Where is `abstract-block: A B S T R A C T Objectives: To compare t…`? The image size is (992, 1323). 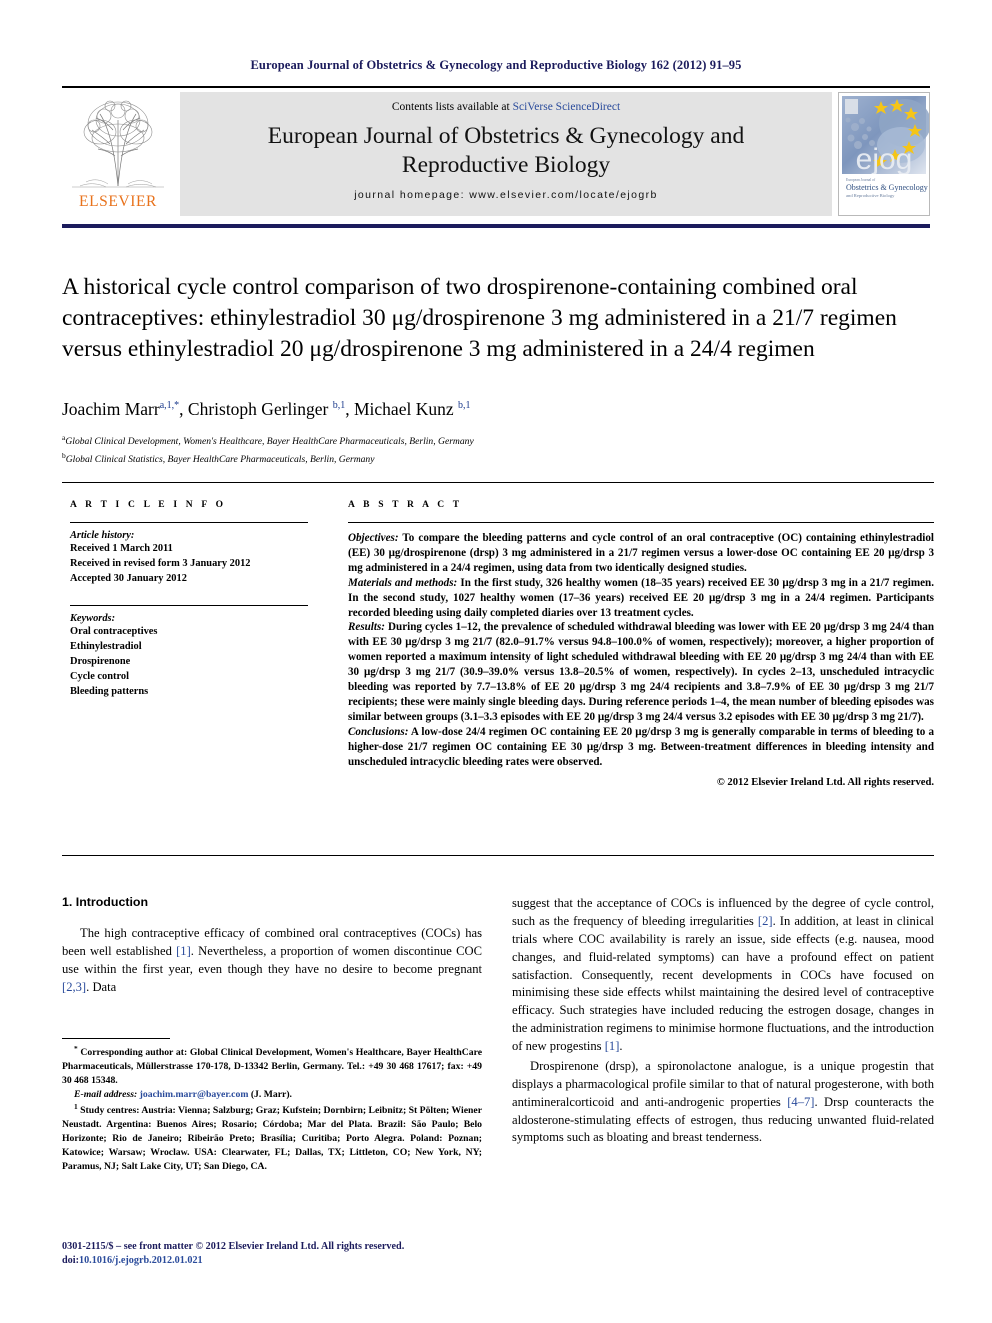
abstract-block: A B S T R A C T Objectives: To compare t… is located at coordinates (641, 644).